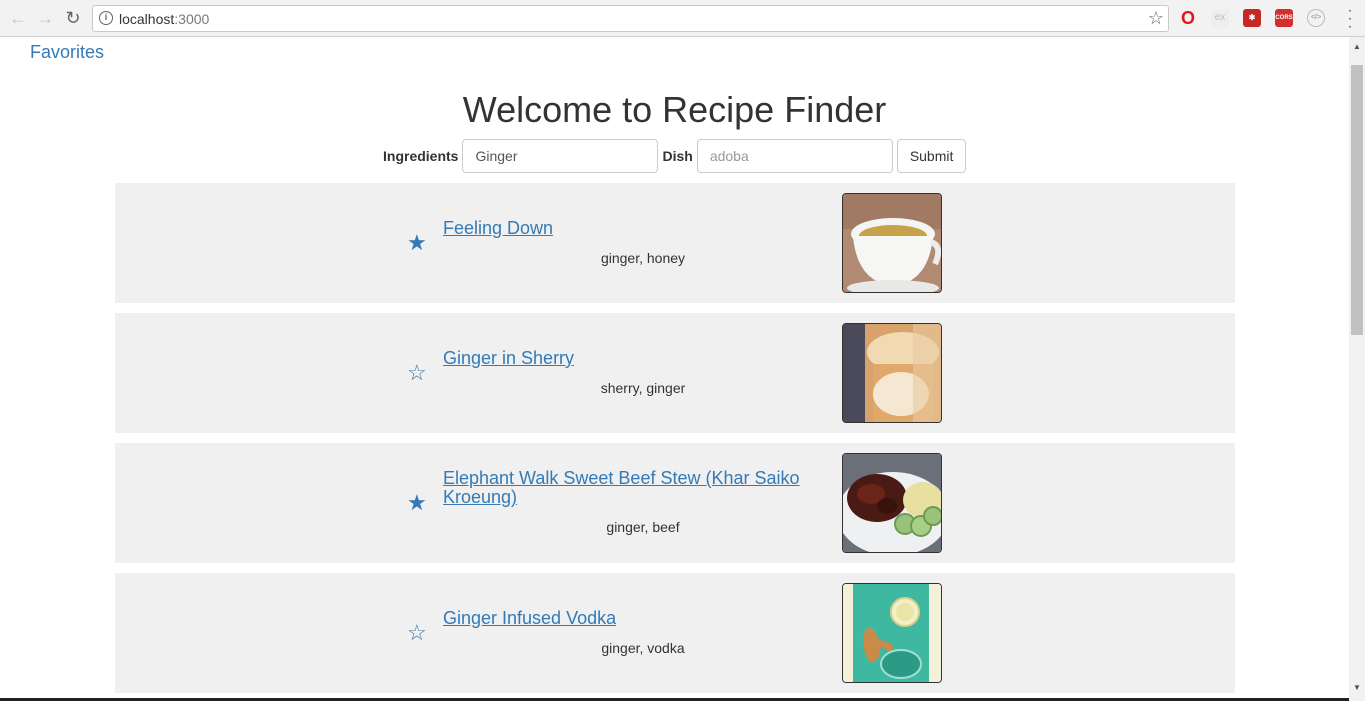 Image resolution: width=1365 pixels, height=701 pixels. What do you see at coordinates (794, 156) in the screenshot?
I see `dish-input` at bounding box center [794, 156].